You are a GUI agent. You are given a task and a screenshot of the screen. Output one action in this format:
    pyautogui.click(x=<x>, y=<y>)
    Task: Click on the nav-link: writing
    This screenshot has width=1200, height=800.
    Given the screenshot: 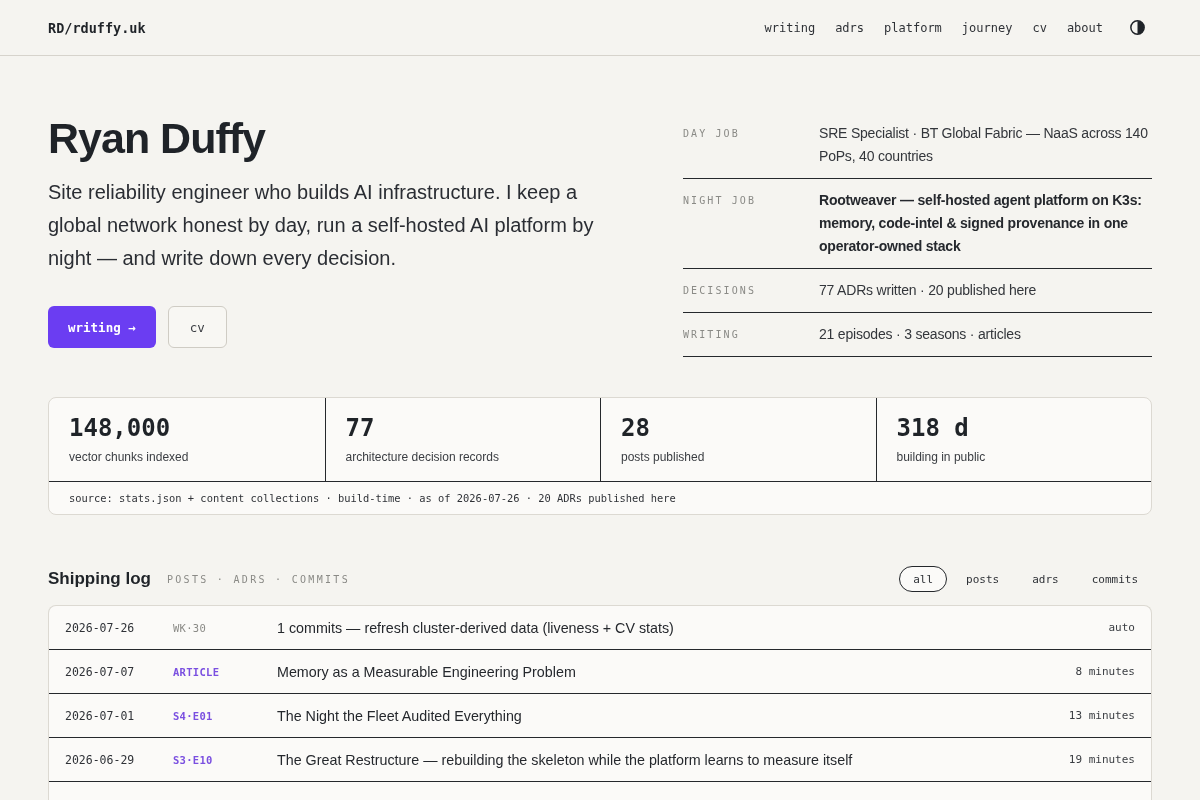 What is the action you would take?
    pyautogui.click(x=790, y=27)
    